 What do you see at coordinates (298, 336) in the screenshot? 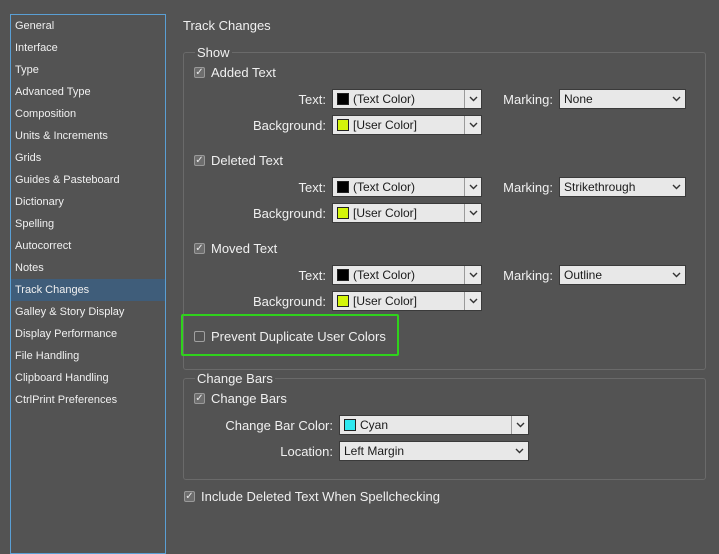
I see `prevent-duplicate-label: Prevent Duplicate User Colors` at bounding box center [298, 336].